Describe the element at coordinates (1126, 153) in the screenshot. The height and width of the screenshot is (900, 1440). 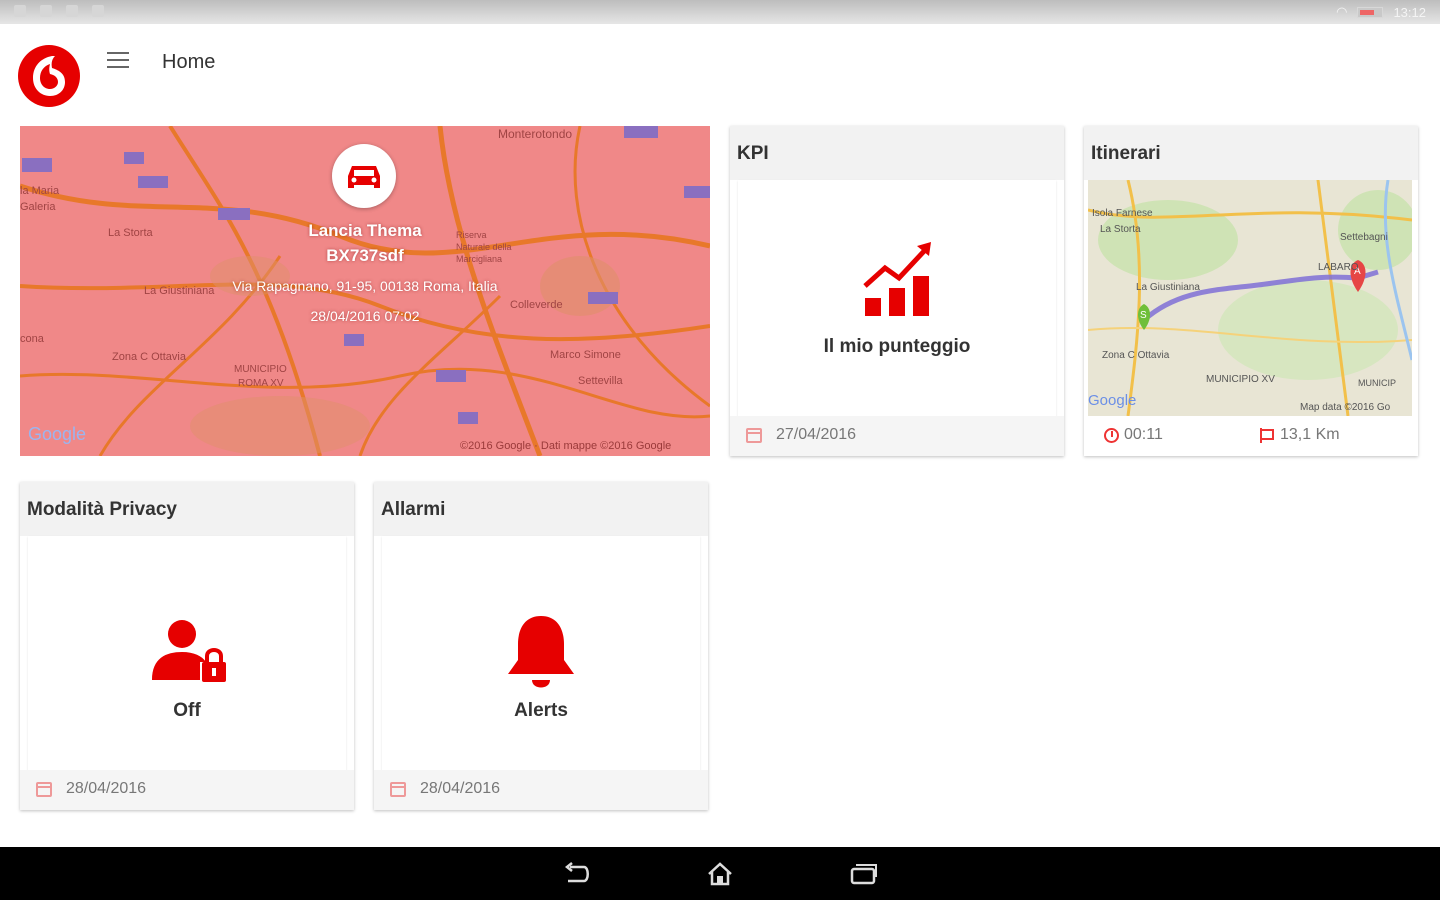
I see `card-title: Itinerari` at that location.